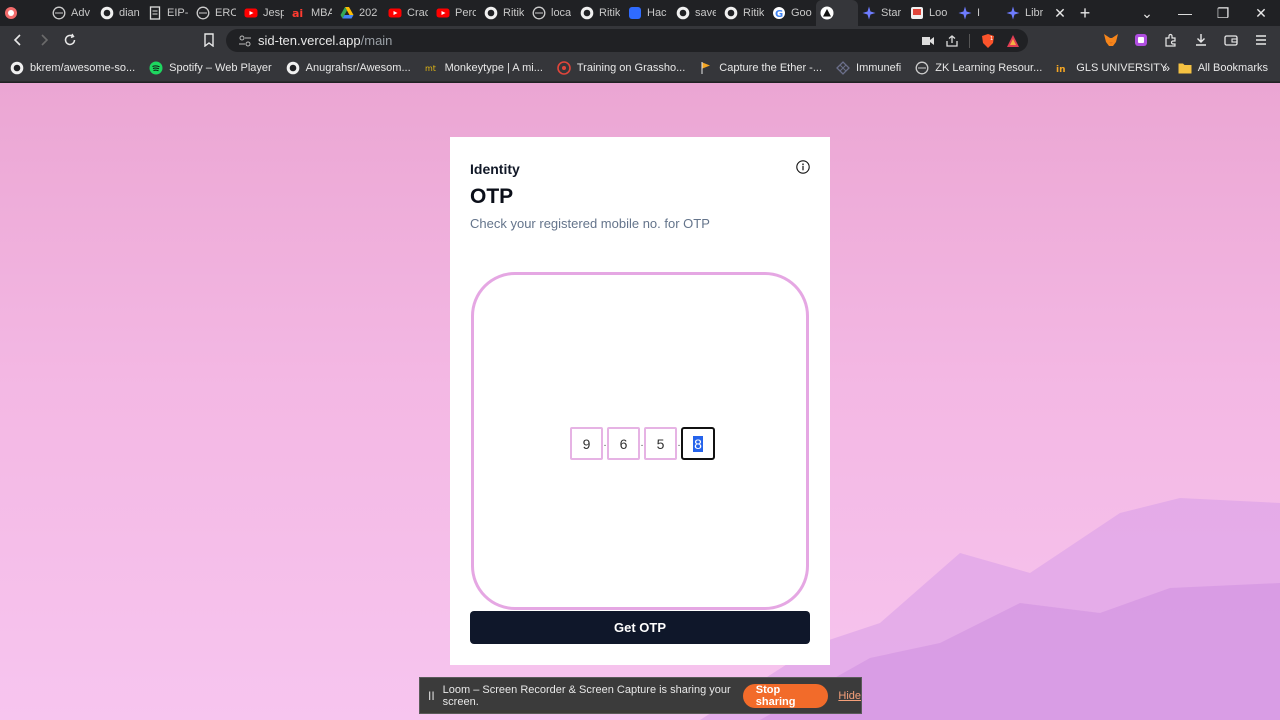 The width and height of the screenshot is (1280, 720). Describe the element at coordinates (627, 40) in the screenshot. I see `address-bar: sid-ten.vercel.app/main 1` at that location.